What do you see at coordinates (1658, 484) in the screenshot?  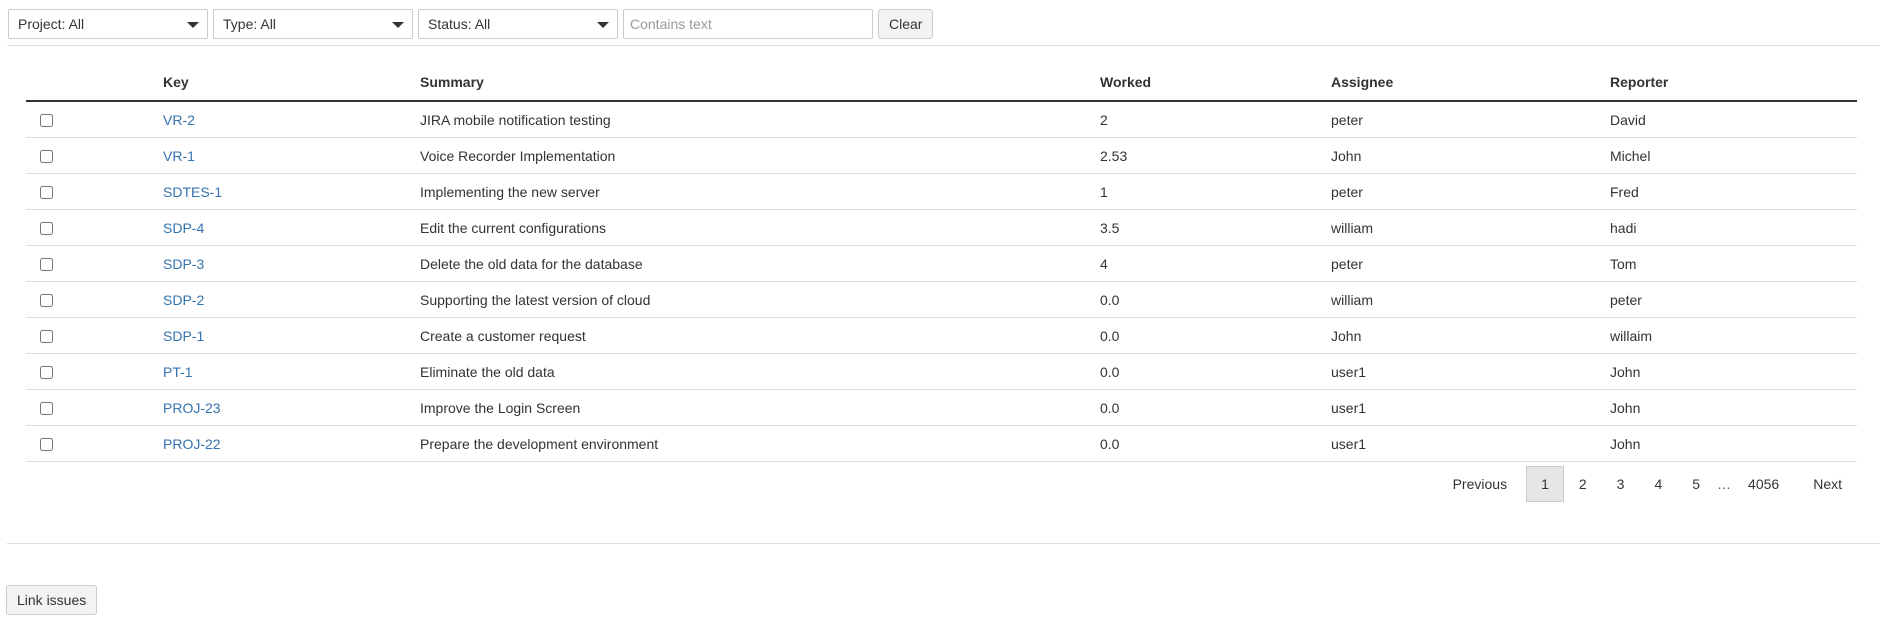 I see `page-4-button: 4` at bounding box center [1658, 484].